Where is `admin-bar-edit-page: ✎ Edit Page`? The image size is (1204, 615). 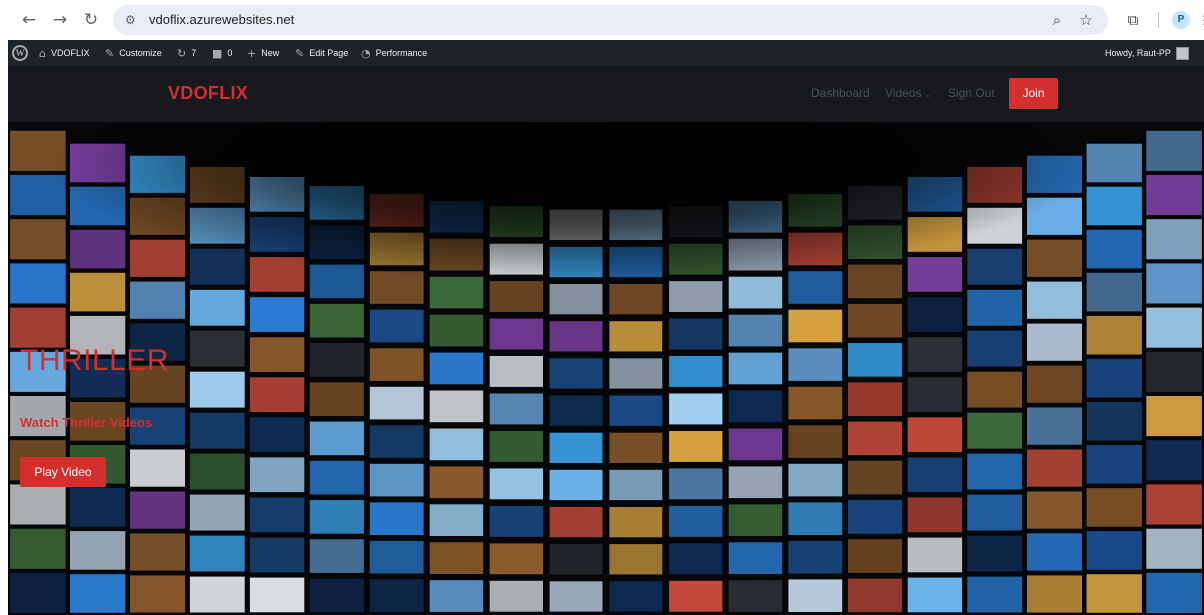
admin-bar-edit-page: ✎ Edit Page is located at coordinates (321, 53).